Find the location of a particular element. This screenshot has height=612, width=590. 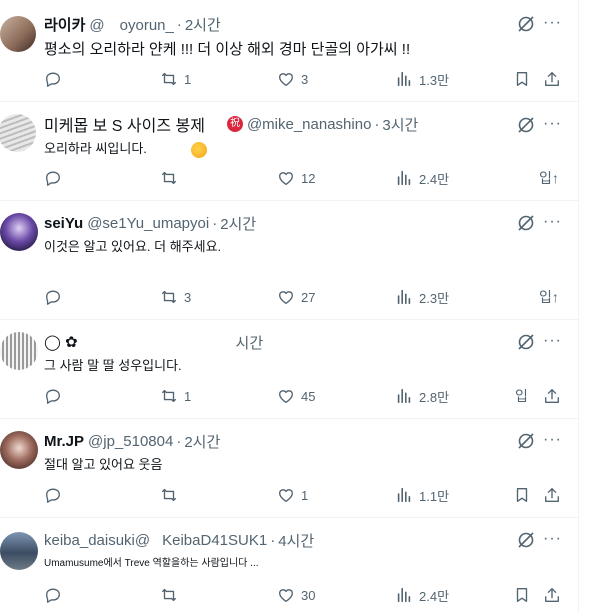

like-button: 12 is located at coordinates (296, 178).